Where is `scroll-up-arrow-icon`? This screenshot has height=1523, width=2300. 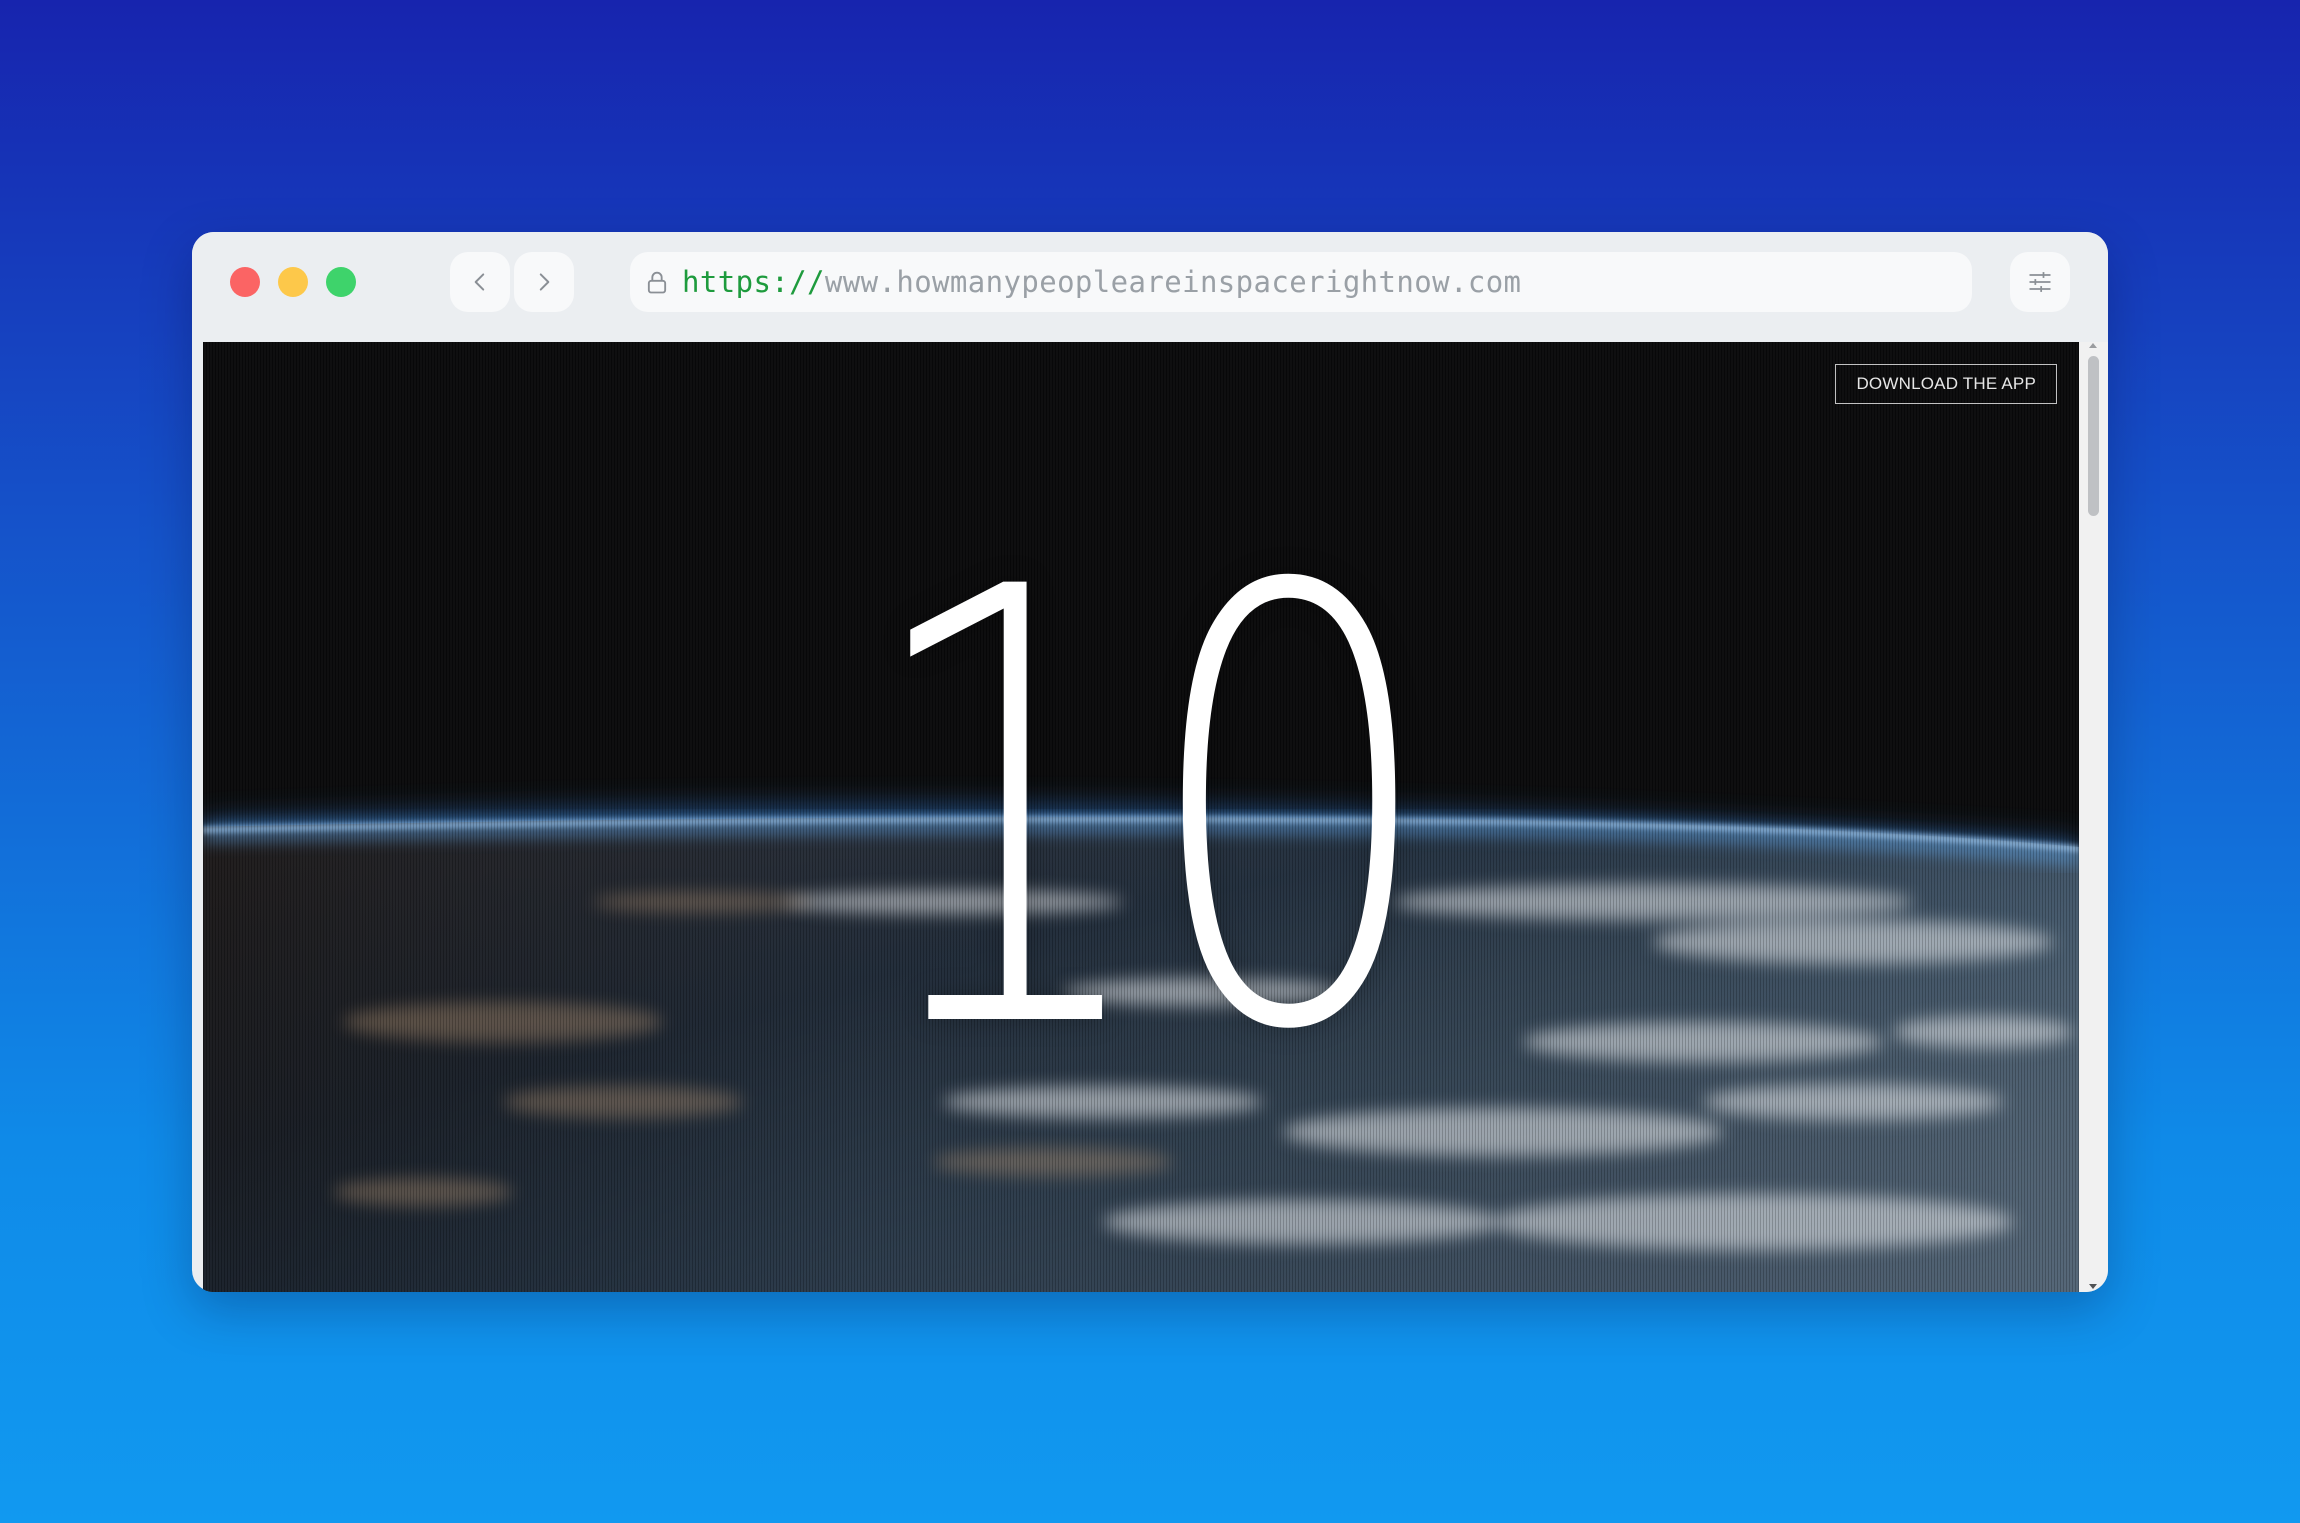 scroll-up-arrow-icon is located at coordinates (2093, 345).